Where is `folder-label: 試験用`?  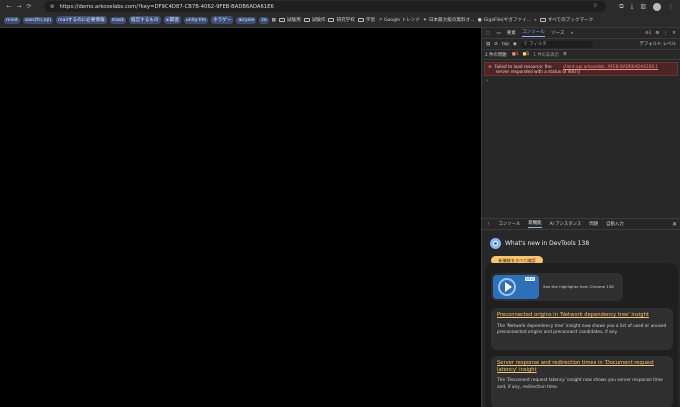 folder-label: 試験用 is located at coordinates (293, 20).